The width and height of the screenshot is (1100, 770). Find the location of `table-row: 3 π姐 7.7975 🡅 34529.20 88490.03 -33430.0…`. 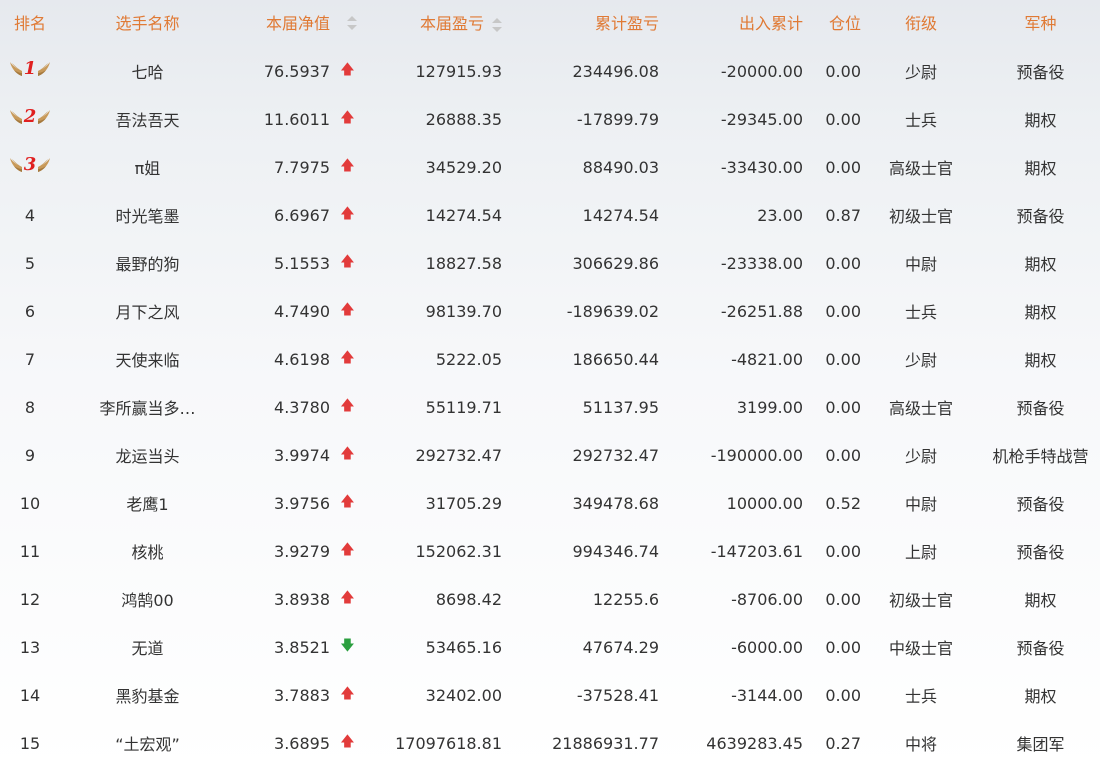

table-row: 3 π姐 7.7975 🡅 34529.20 88490.03 -33430.0… is located at coordinates (550, 167).